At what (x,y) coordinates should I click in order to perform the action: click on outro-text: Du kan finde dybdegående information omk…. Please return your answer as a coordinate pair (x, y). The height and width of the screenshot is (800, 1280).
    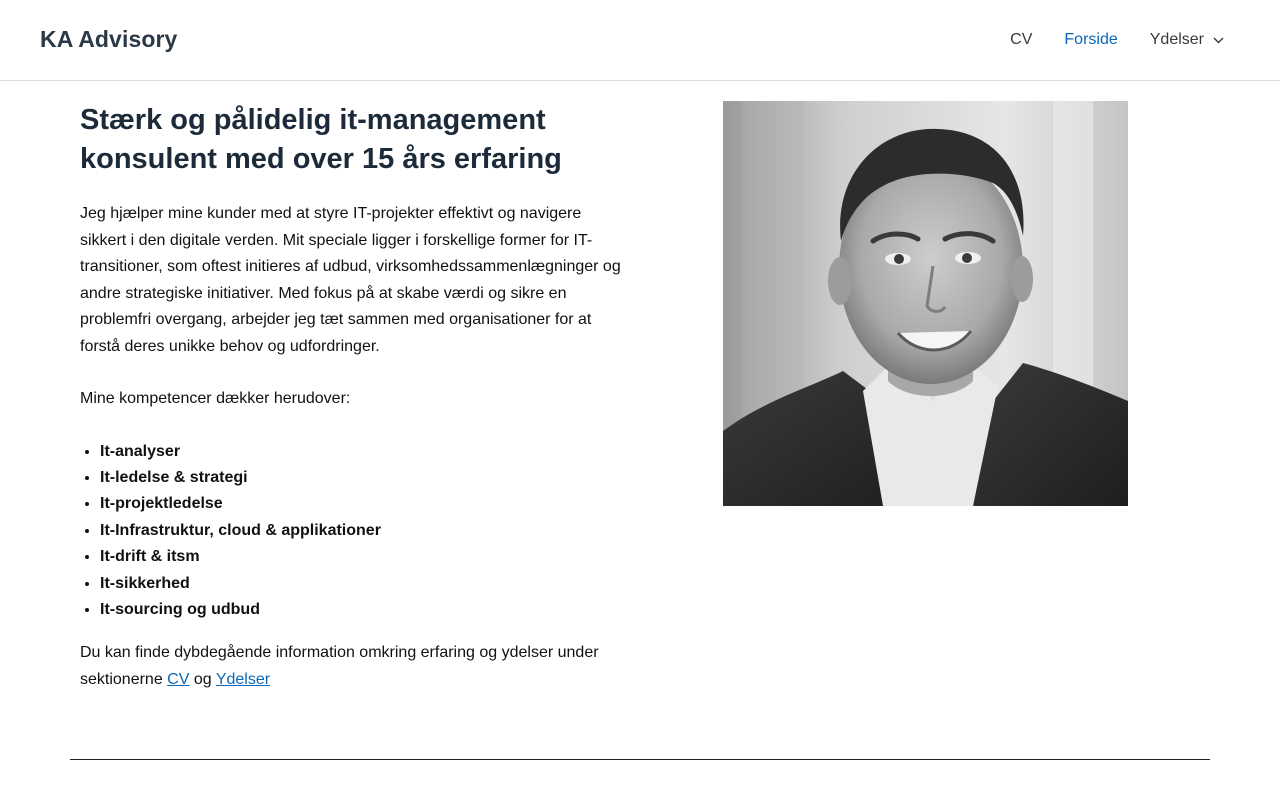
    Looking at the image, I should click on (339, 666).